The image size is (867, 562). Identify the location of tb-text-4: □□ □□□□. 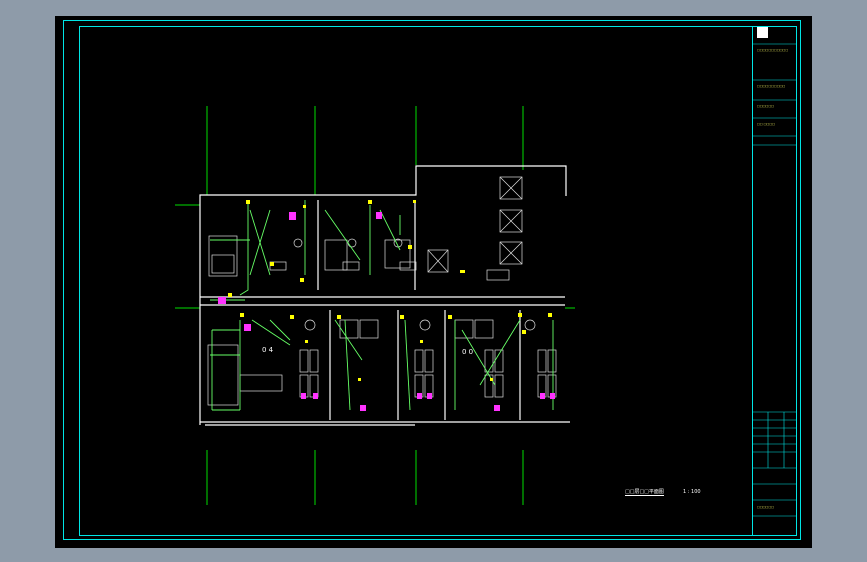
(766, 124).